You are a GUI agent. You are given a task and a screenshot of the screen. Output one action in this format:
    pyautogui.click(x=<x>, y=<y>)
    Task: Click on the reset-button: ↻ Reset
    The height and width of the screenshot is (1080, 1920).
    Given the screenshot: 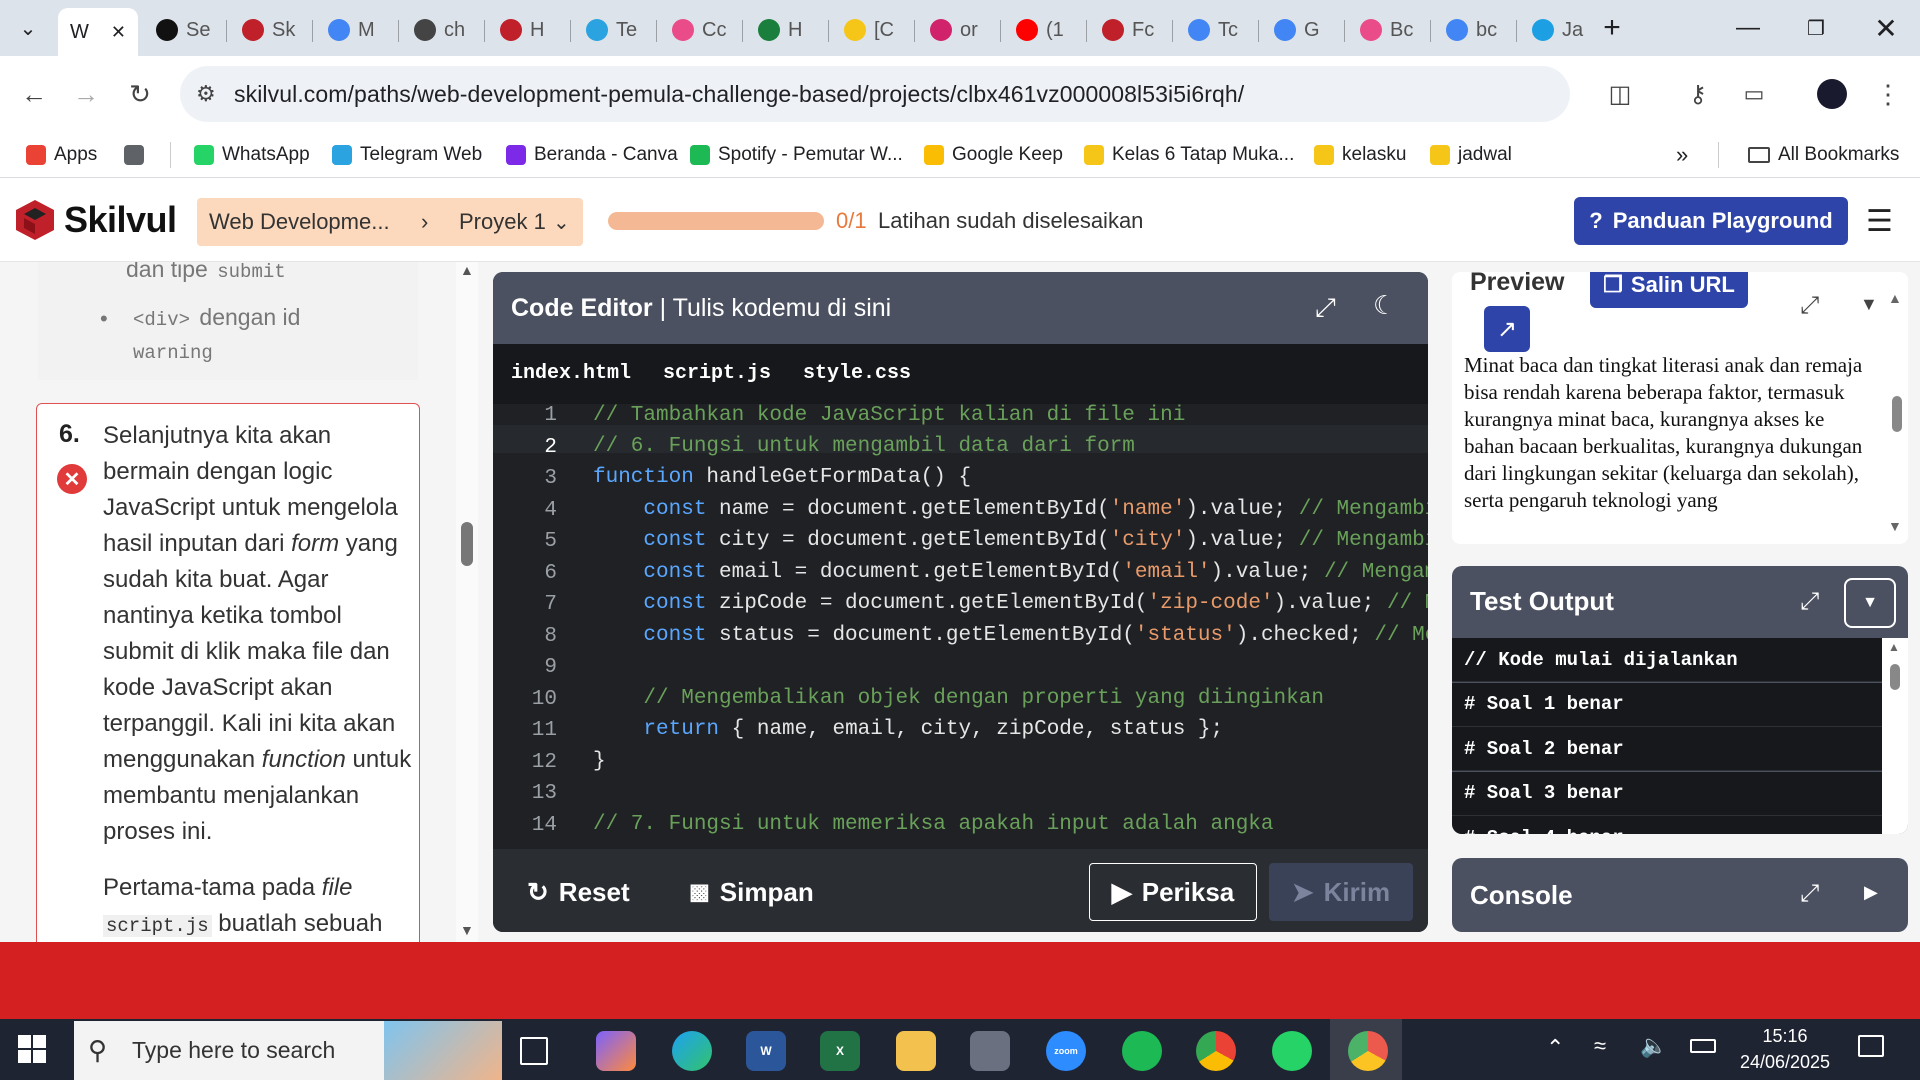 What is the action you would take?
    pyautogui.click(x=578, y=892)
    